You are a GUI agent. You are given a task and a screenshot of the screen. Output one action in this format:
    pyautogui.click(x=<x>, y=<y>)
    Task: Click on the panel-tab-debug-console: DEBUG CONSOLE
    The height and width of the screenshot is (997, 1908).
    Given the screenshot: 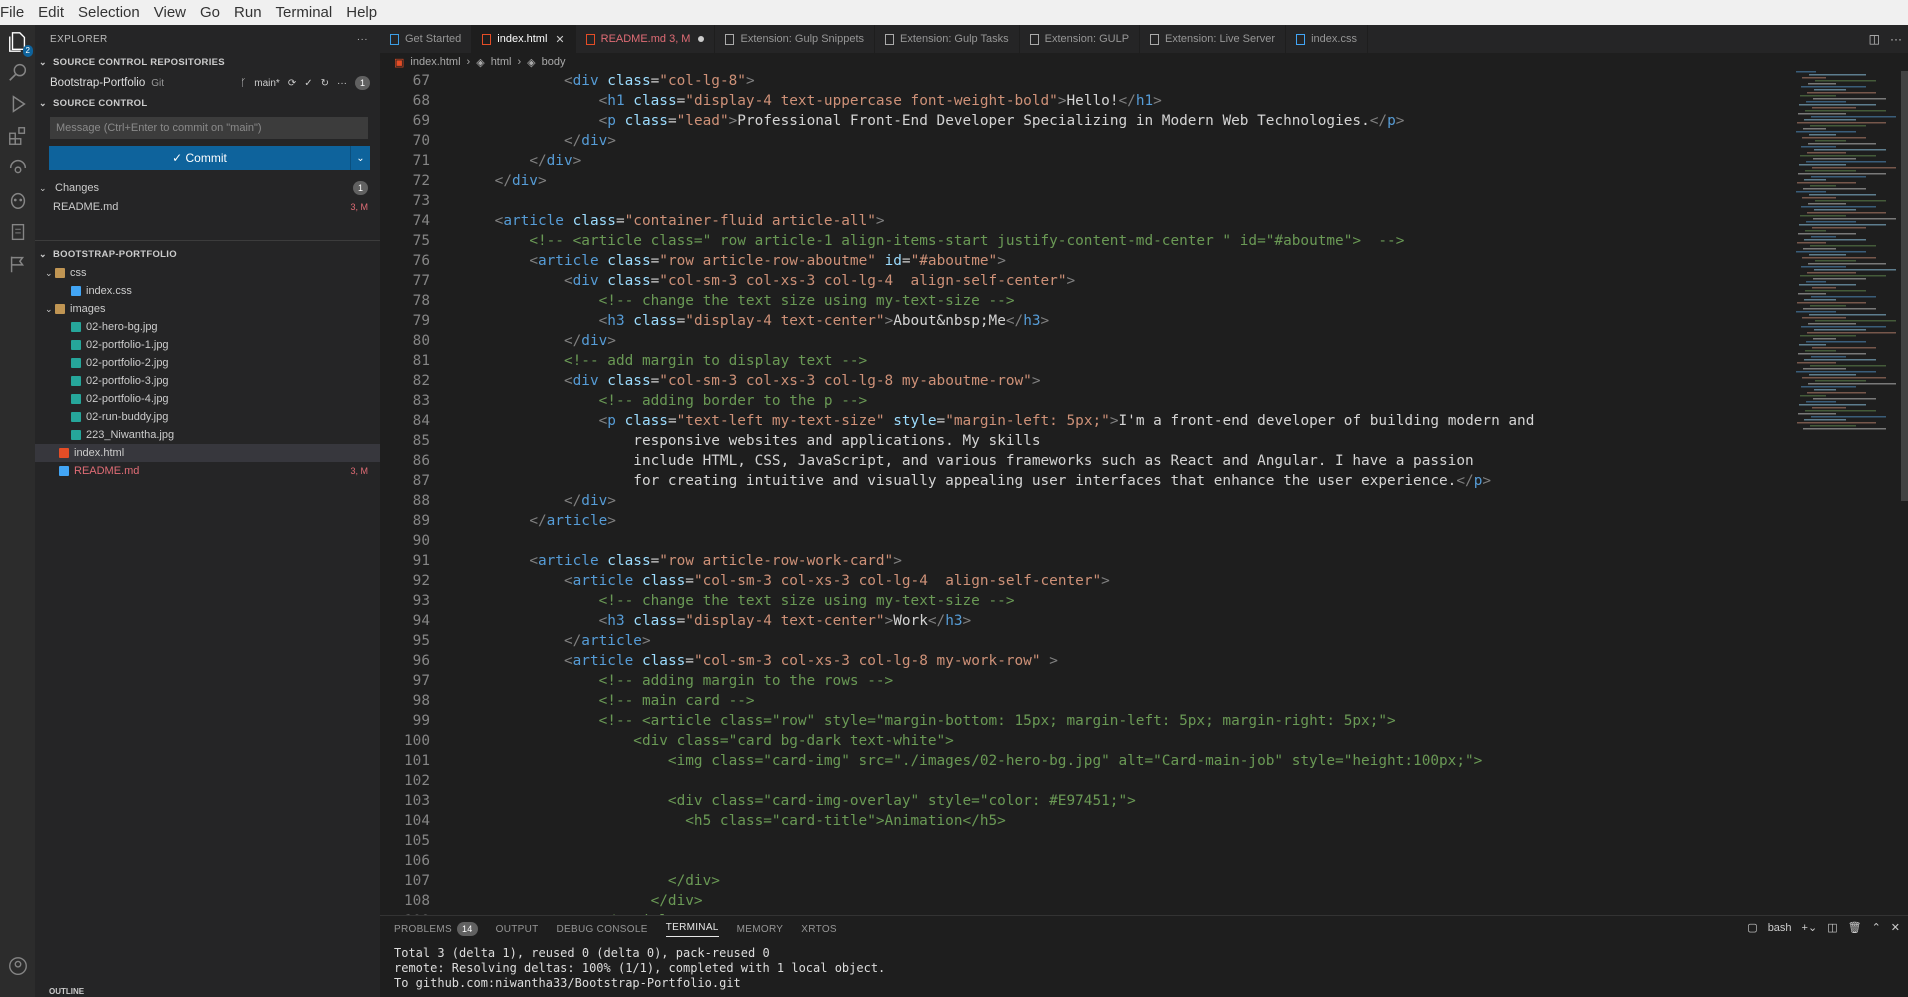 What is the action you would take?
    pyautogui.click(x=602, y=929)
    